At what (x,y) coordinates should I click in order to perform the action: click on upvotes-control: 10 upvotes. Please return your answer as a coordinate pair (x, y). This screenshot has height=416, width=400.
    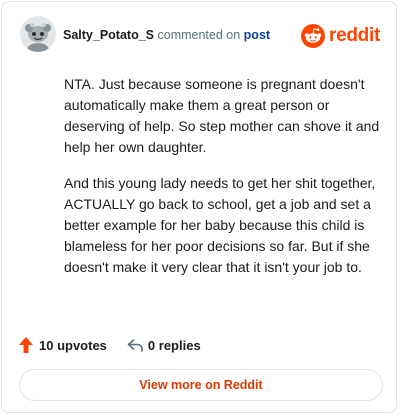
    Looking at the image, I should click on (62, 345).